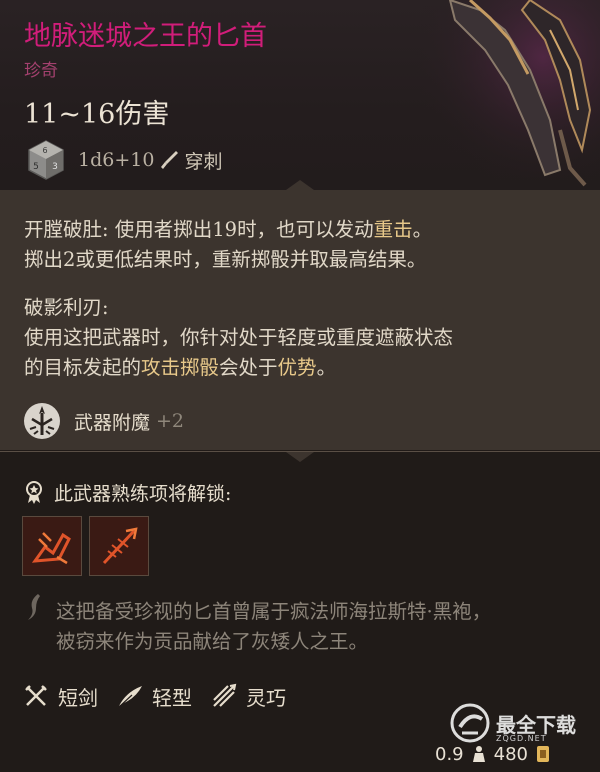  What do you see at coordinates (97, 114) in the screenshot?
I see `damage-range: 11~16伤害` at bounding box center [97, 114].